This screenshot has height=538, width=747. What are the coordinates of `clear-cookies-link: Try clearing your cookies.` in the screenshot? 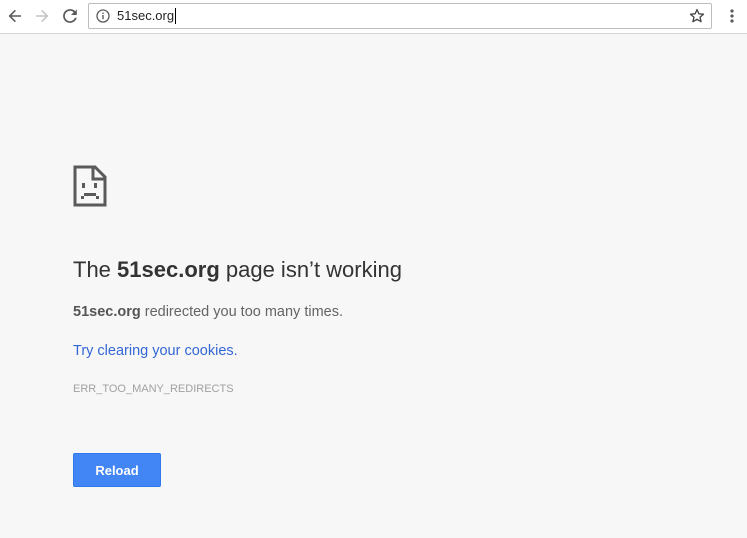 It's located at (155, 351).